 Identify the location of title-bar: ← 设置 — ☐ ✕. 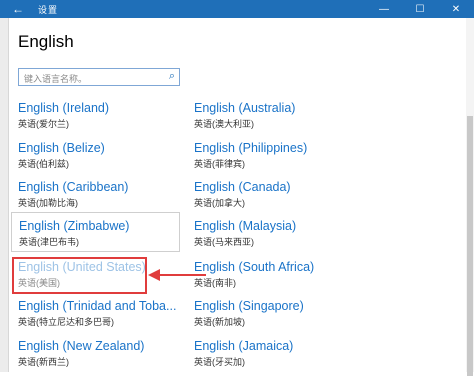
(237, 9).